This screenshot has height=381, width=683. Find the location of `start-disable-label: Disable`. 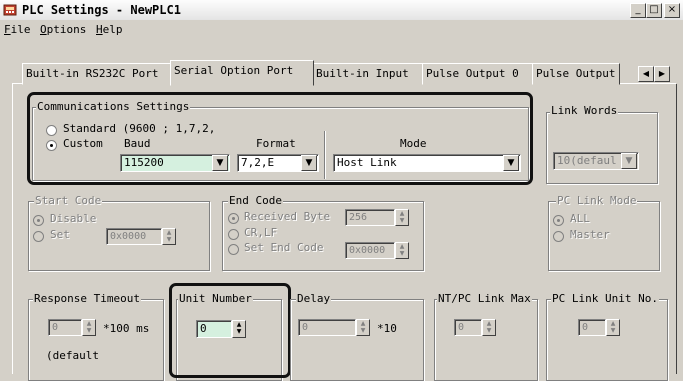

start-disable-label: Disable is located at coordinates (73, 218).